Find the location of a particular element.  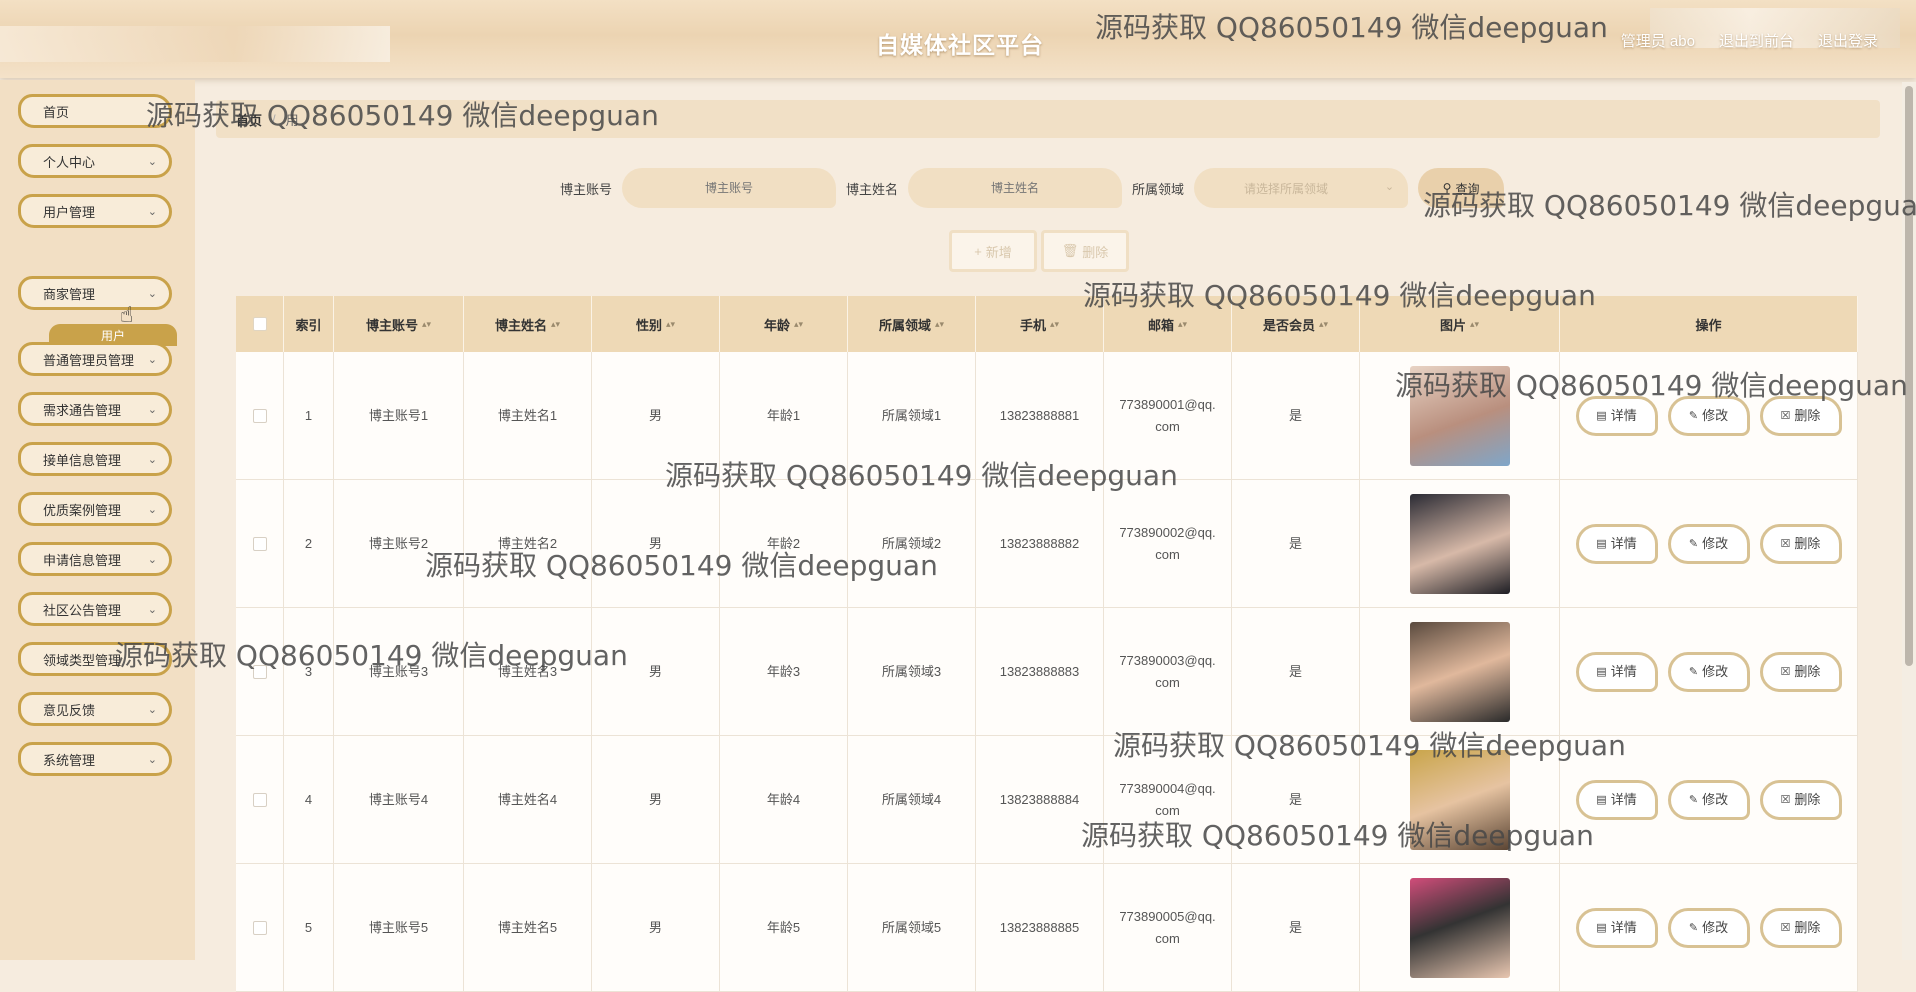

table-cell is located at coordinates (1460, 927).